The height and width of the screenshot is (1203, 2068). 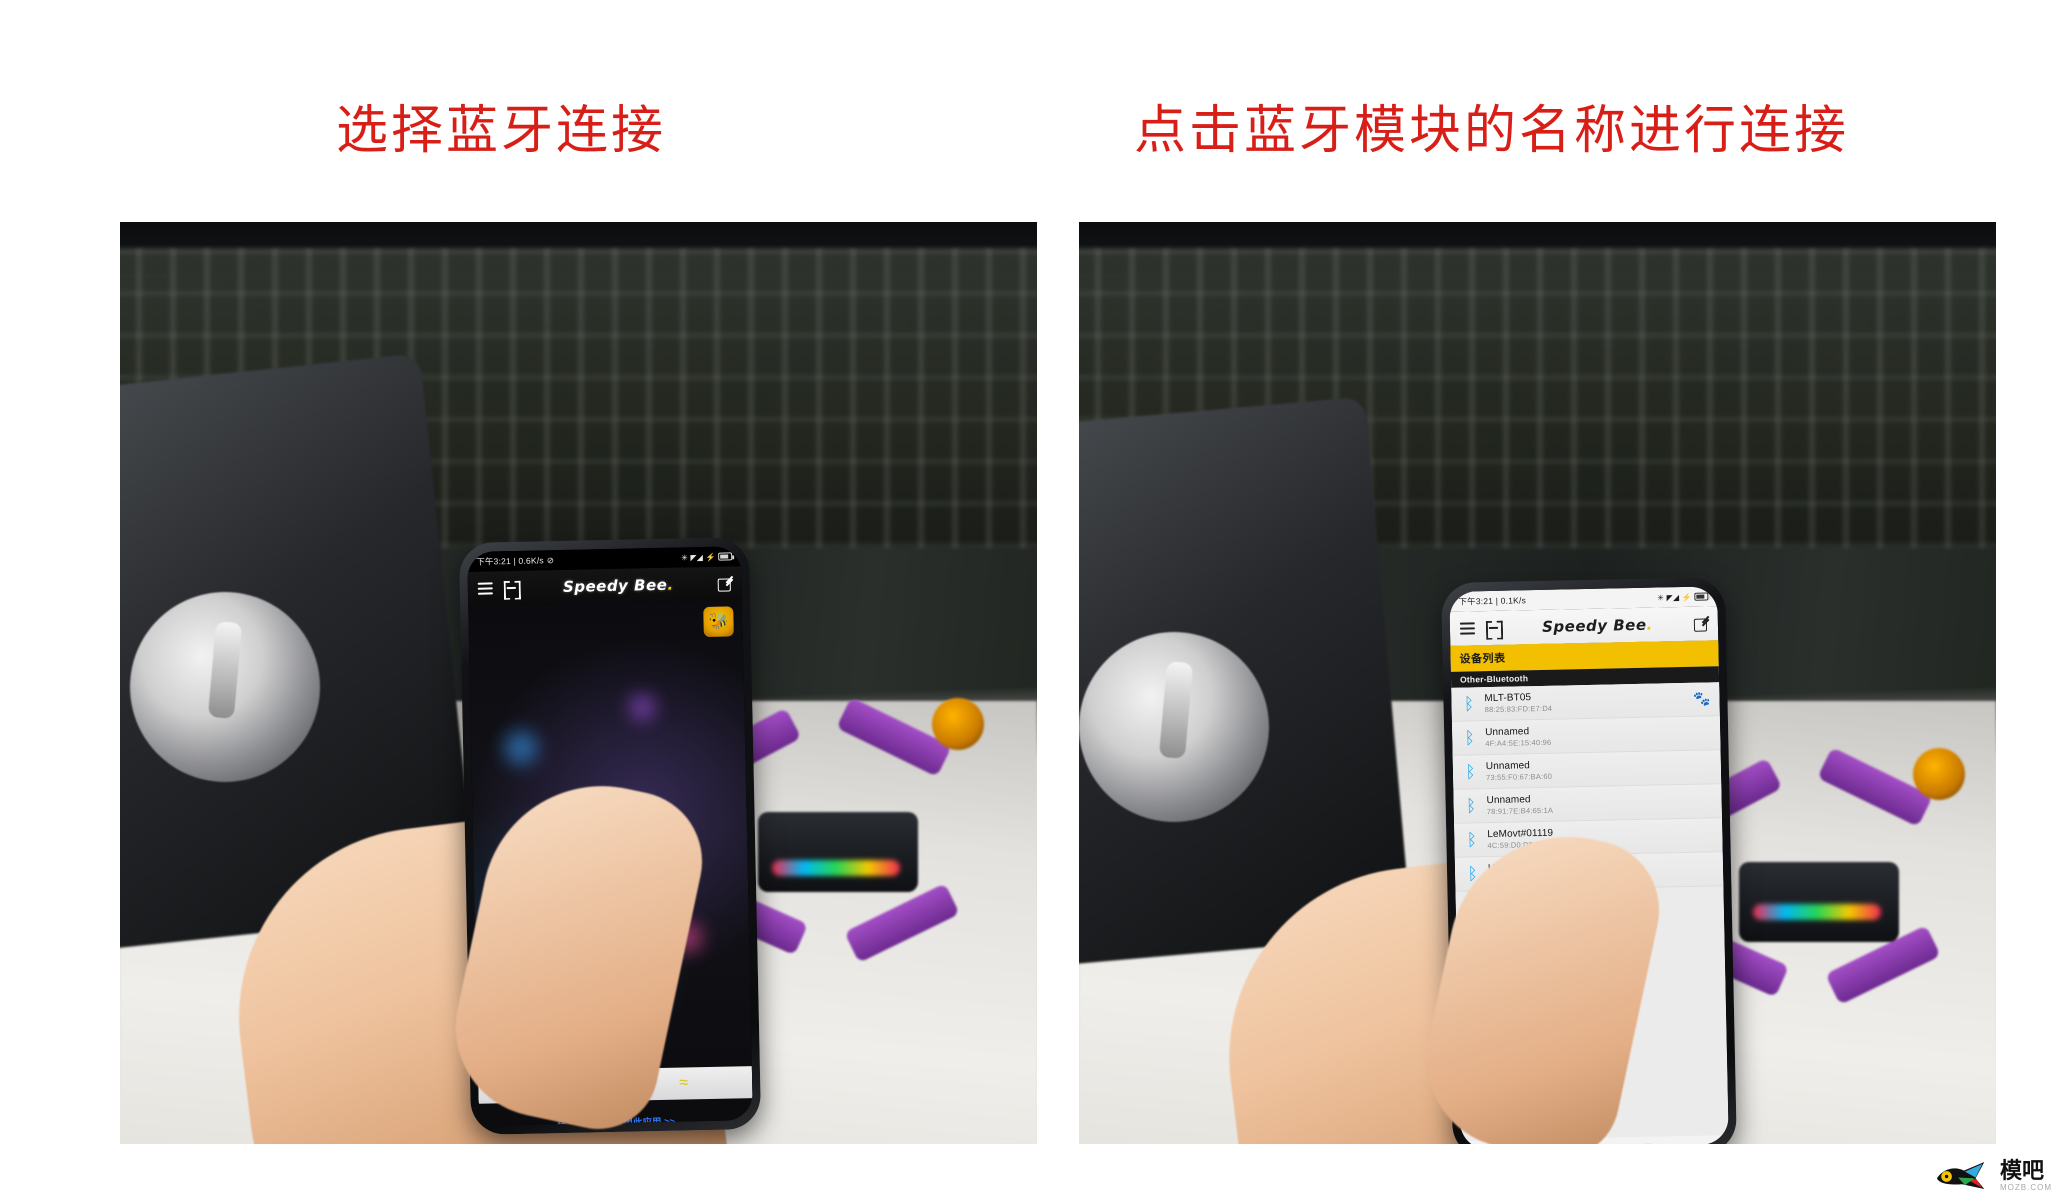 I want to click on device-row: ᛒ Unnamed 73:55:F0:67:BA:60, so click(x=1587, y=770).